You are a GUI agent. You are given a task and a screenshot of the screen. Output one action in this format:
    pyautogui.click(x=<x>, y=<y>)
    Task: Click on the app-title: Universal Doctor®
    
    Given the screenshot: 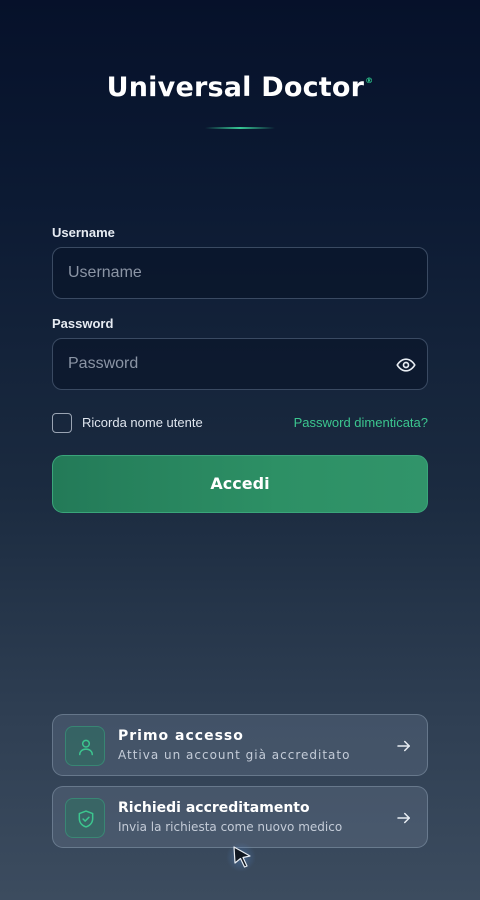 What is the action you would take?
    pyautogui.click(x=240, y=87)
    